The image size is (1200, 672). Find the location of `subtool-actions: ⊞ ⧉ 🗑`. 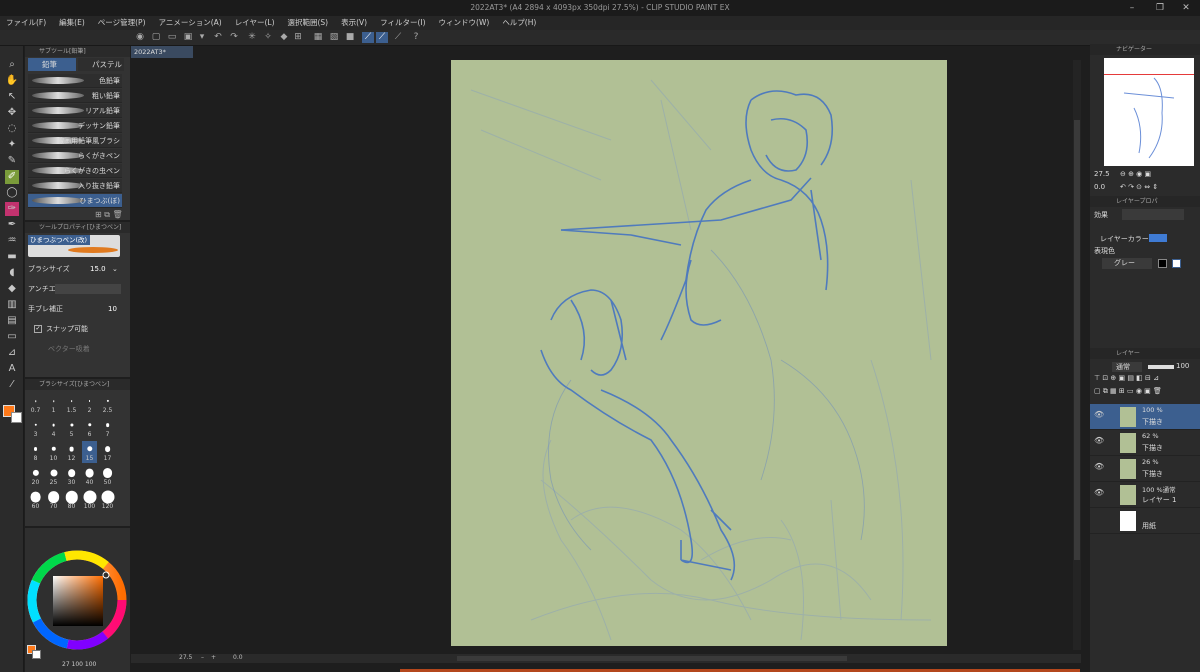

subtool-actions: ⊞ ⧉ 🗑 is located at coordinates (109, 215).